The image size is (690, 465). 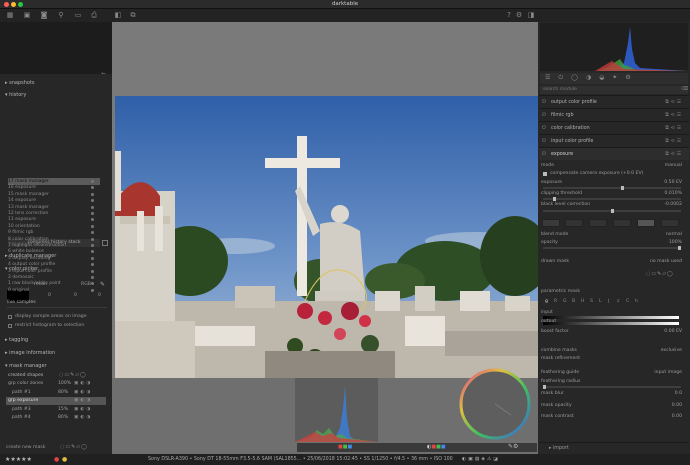 I want to click on opacity-slider, so click(x=612, y=248).